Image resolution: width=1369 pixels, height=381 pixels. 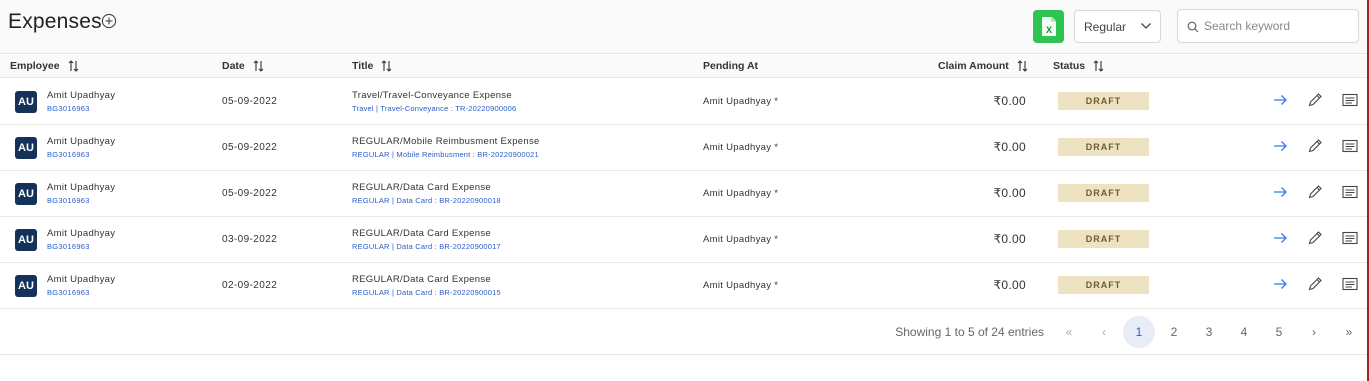 What do you see at coordinates (1104, 332) in the screenshot?
I see `prev-page-button: ‹` at bounding box center [1104, 332].